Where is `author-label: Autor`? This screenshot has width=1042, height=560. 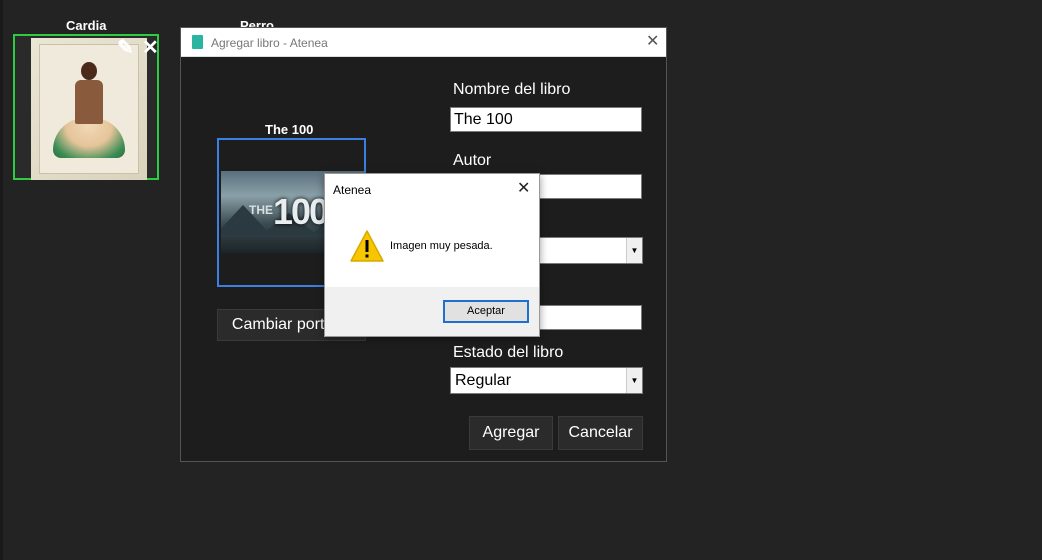
author-label: Autor is located at coordinates (472, 160).